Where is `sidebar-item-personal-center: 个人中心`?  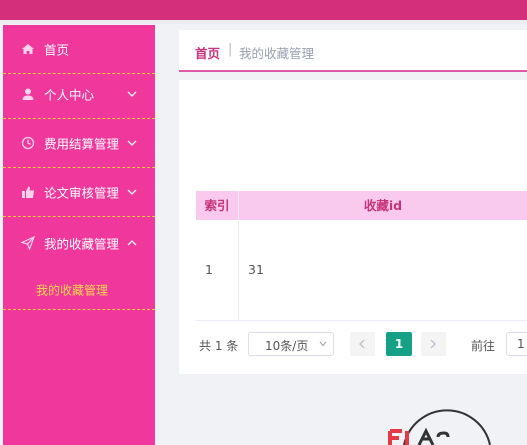 sidebar-item-personal-center: 个人中心 is located at coordinates (79, 94).